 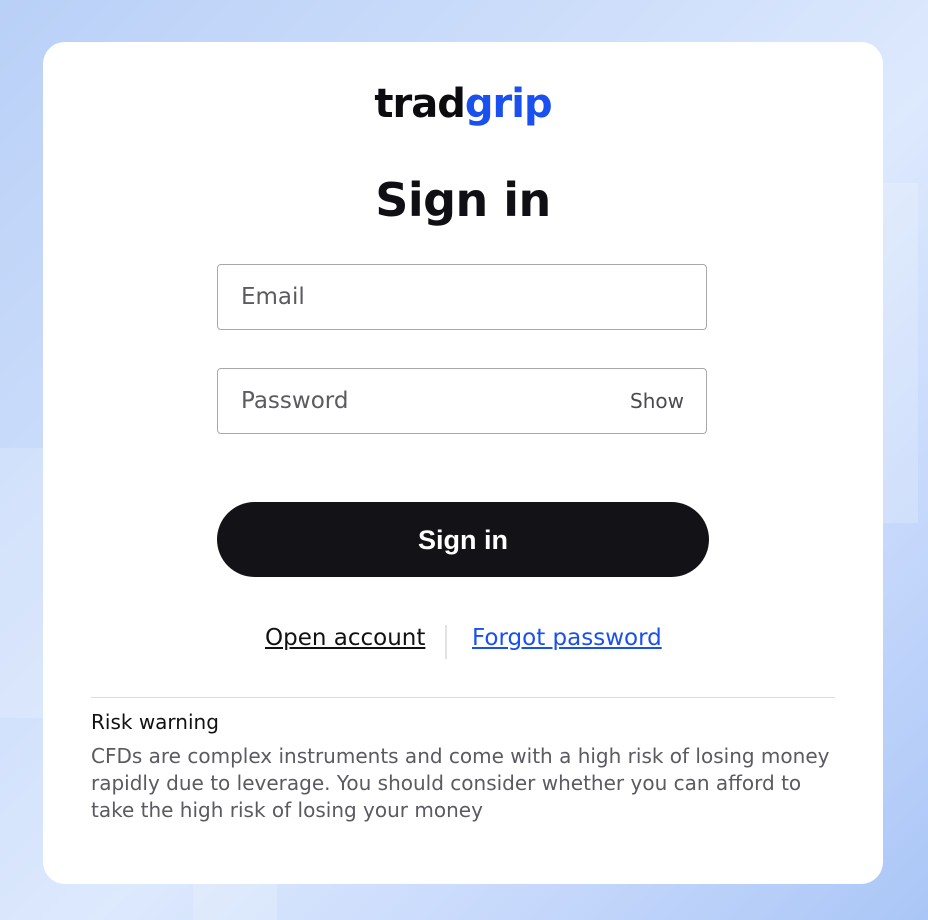 I want to click on tradgrip-logo: tradgrip, so click(x=463, y=104).